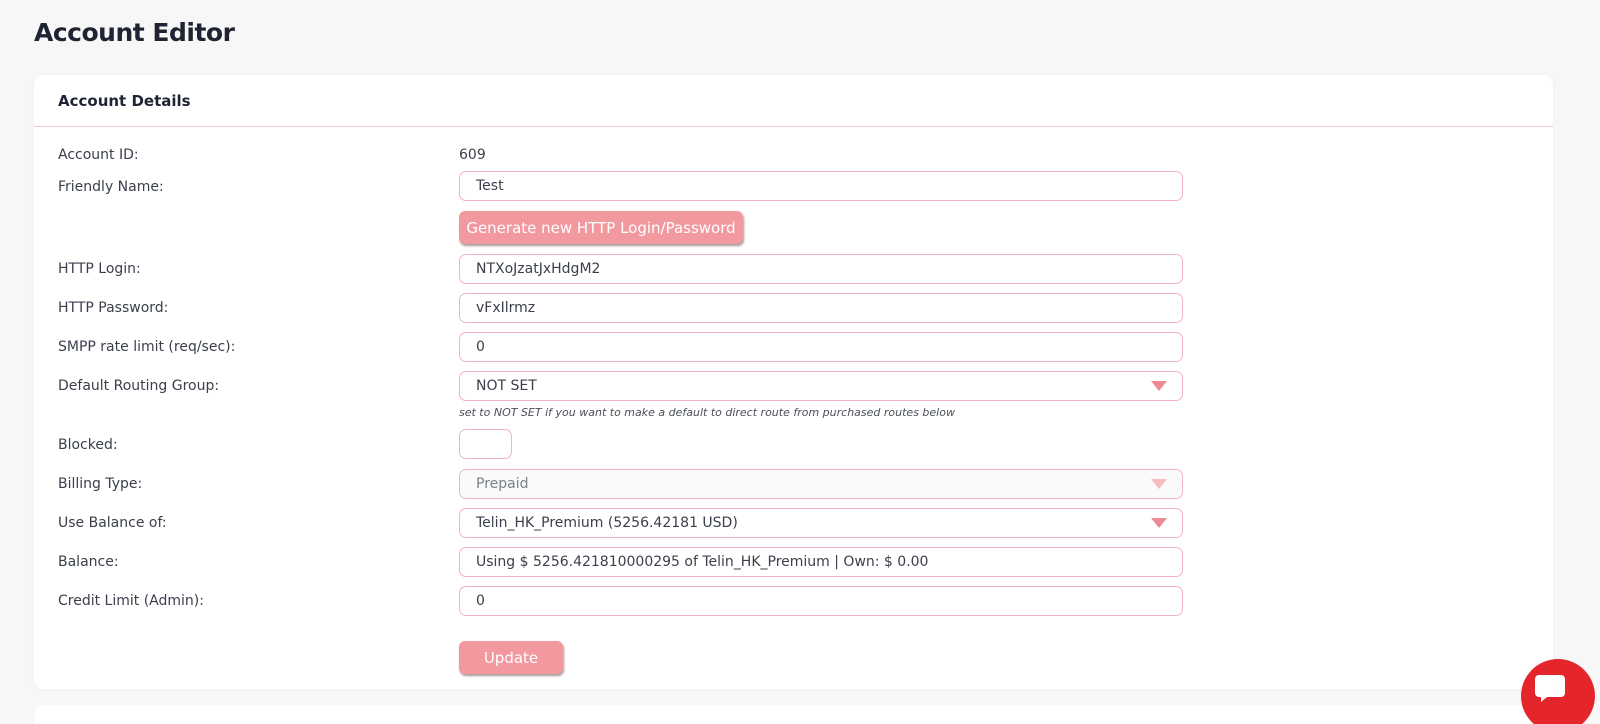 This screenshot has width=1600, height=724. Describe the element at coordinates (821, 523) in the screenshot. I see `use-balance-select: Telin_HK_Premium (5256.42181 USD)` at that location.